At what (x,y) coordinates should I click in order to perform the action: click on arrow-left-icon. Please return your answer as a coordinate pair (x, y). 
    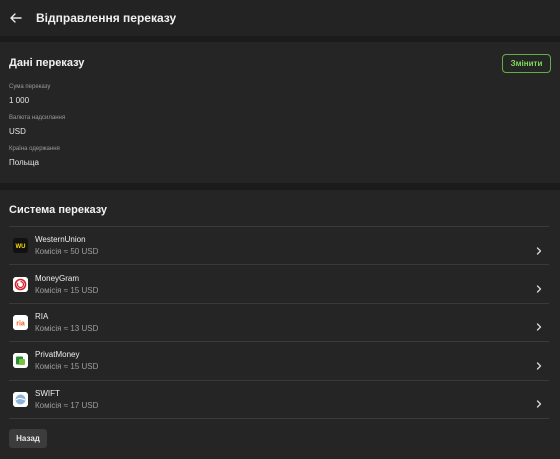
    Looking at the image, I should click on (16, 18).